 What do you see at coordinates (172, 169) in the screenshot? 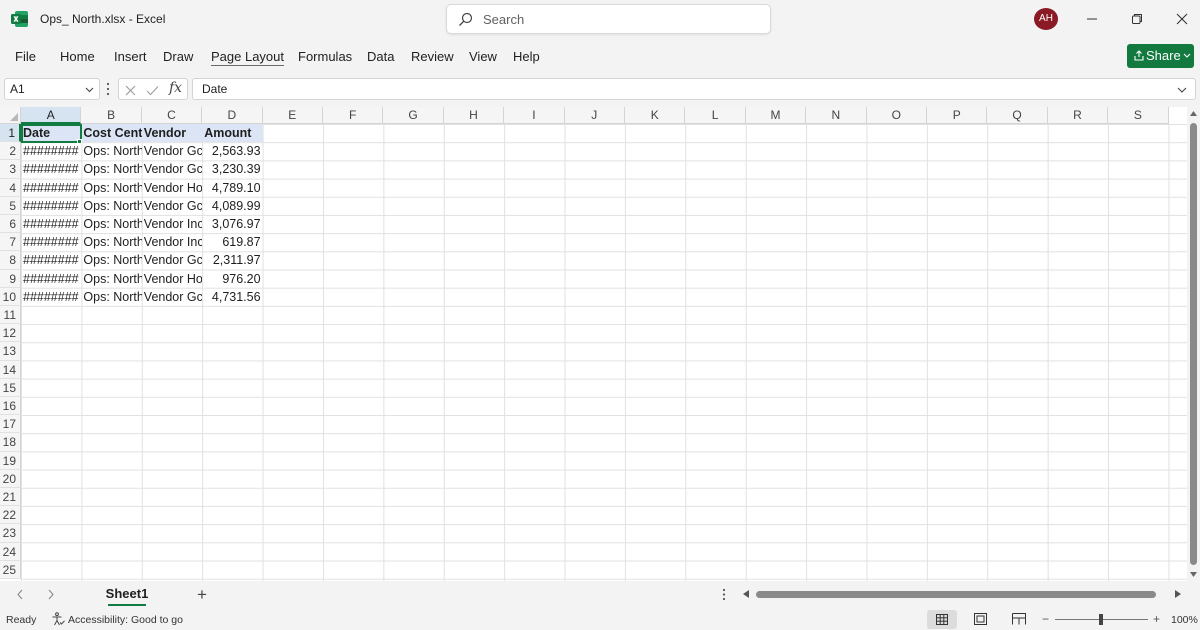
I see `cell-c3: Vendor Gc` at bounding box center [172, 169].